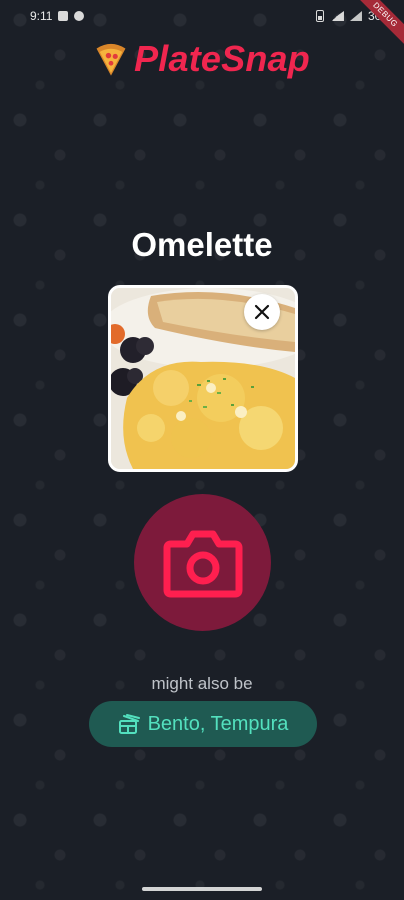  I want to click on wifi-icon, so click(336, 16).